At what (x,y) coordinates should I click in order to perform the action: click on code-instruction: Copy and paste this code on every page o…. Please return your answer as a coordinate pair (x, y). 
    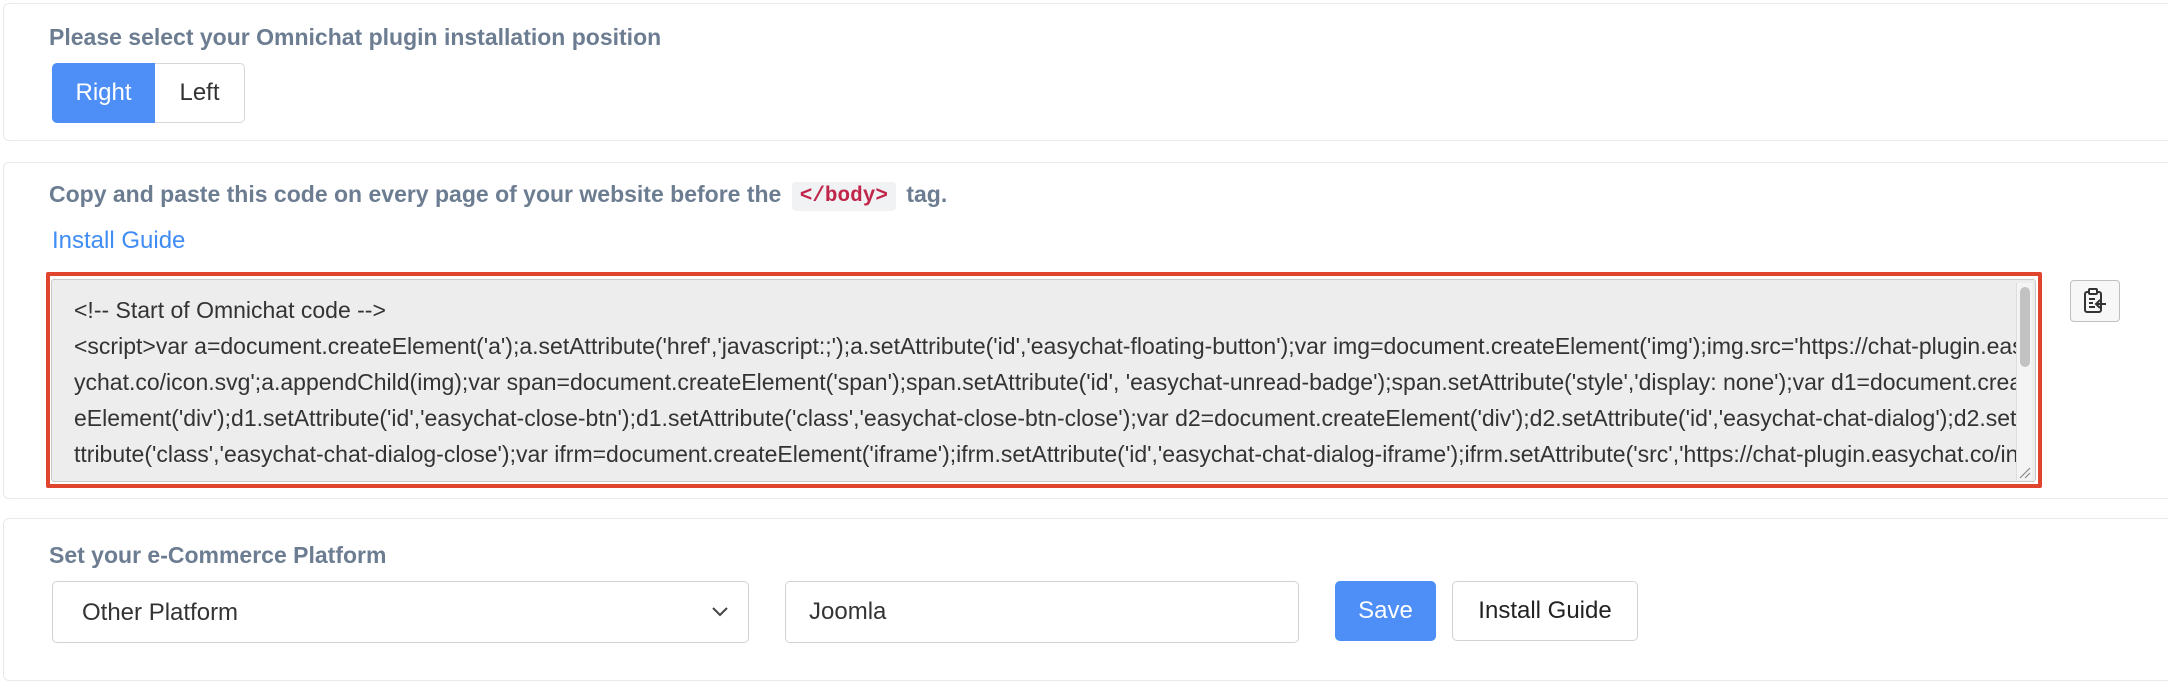
    Looking at the image, I should click on (498, 196).